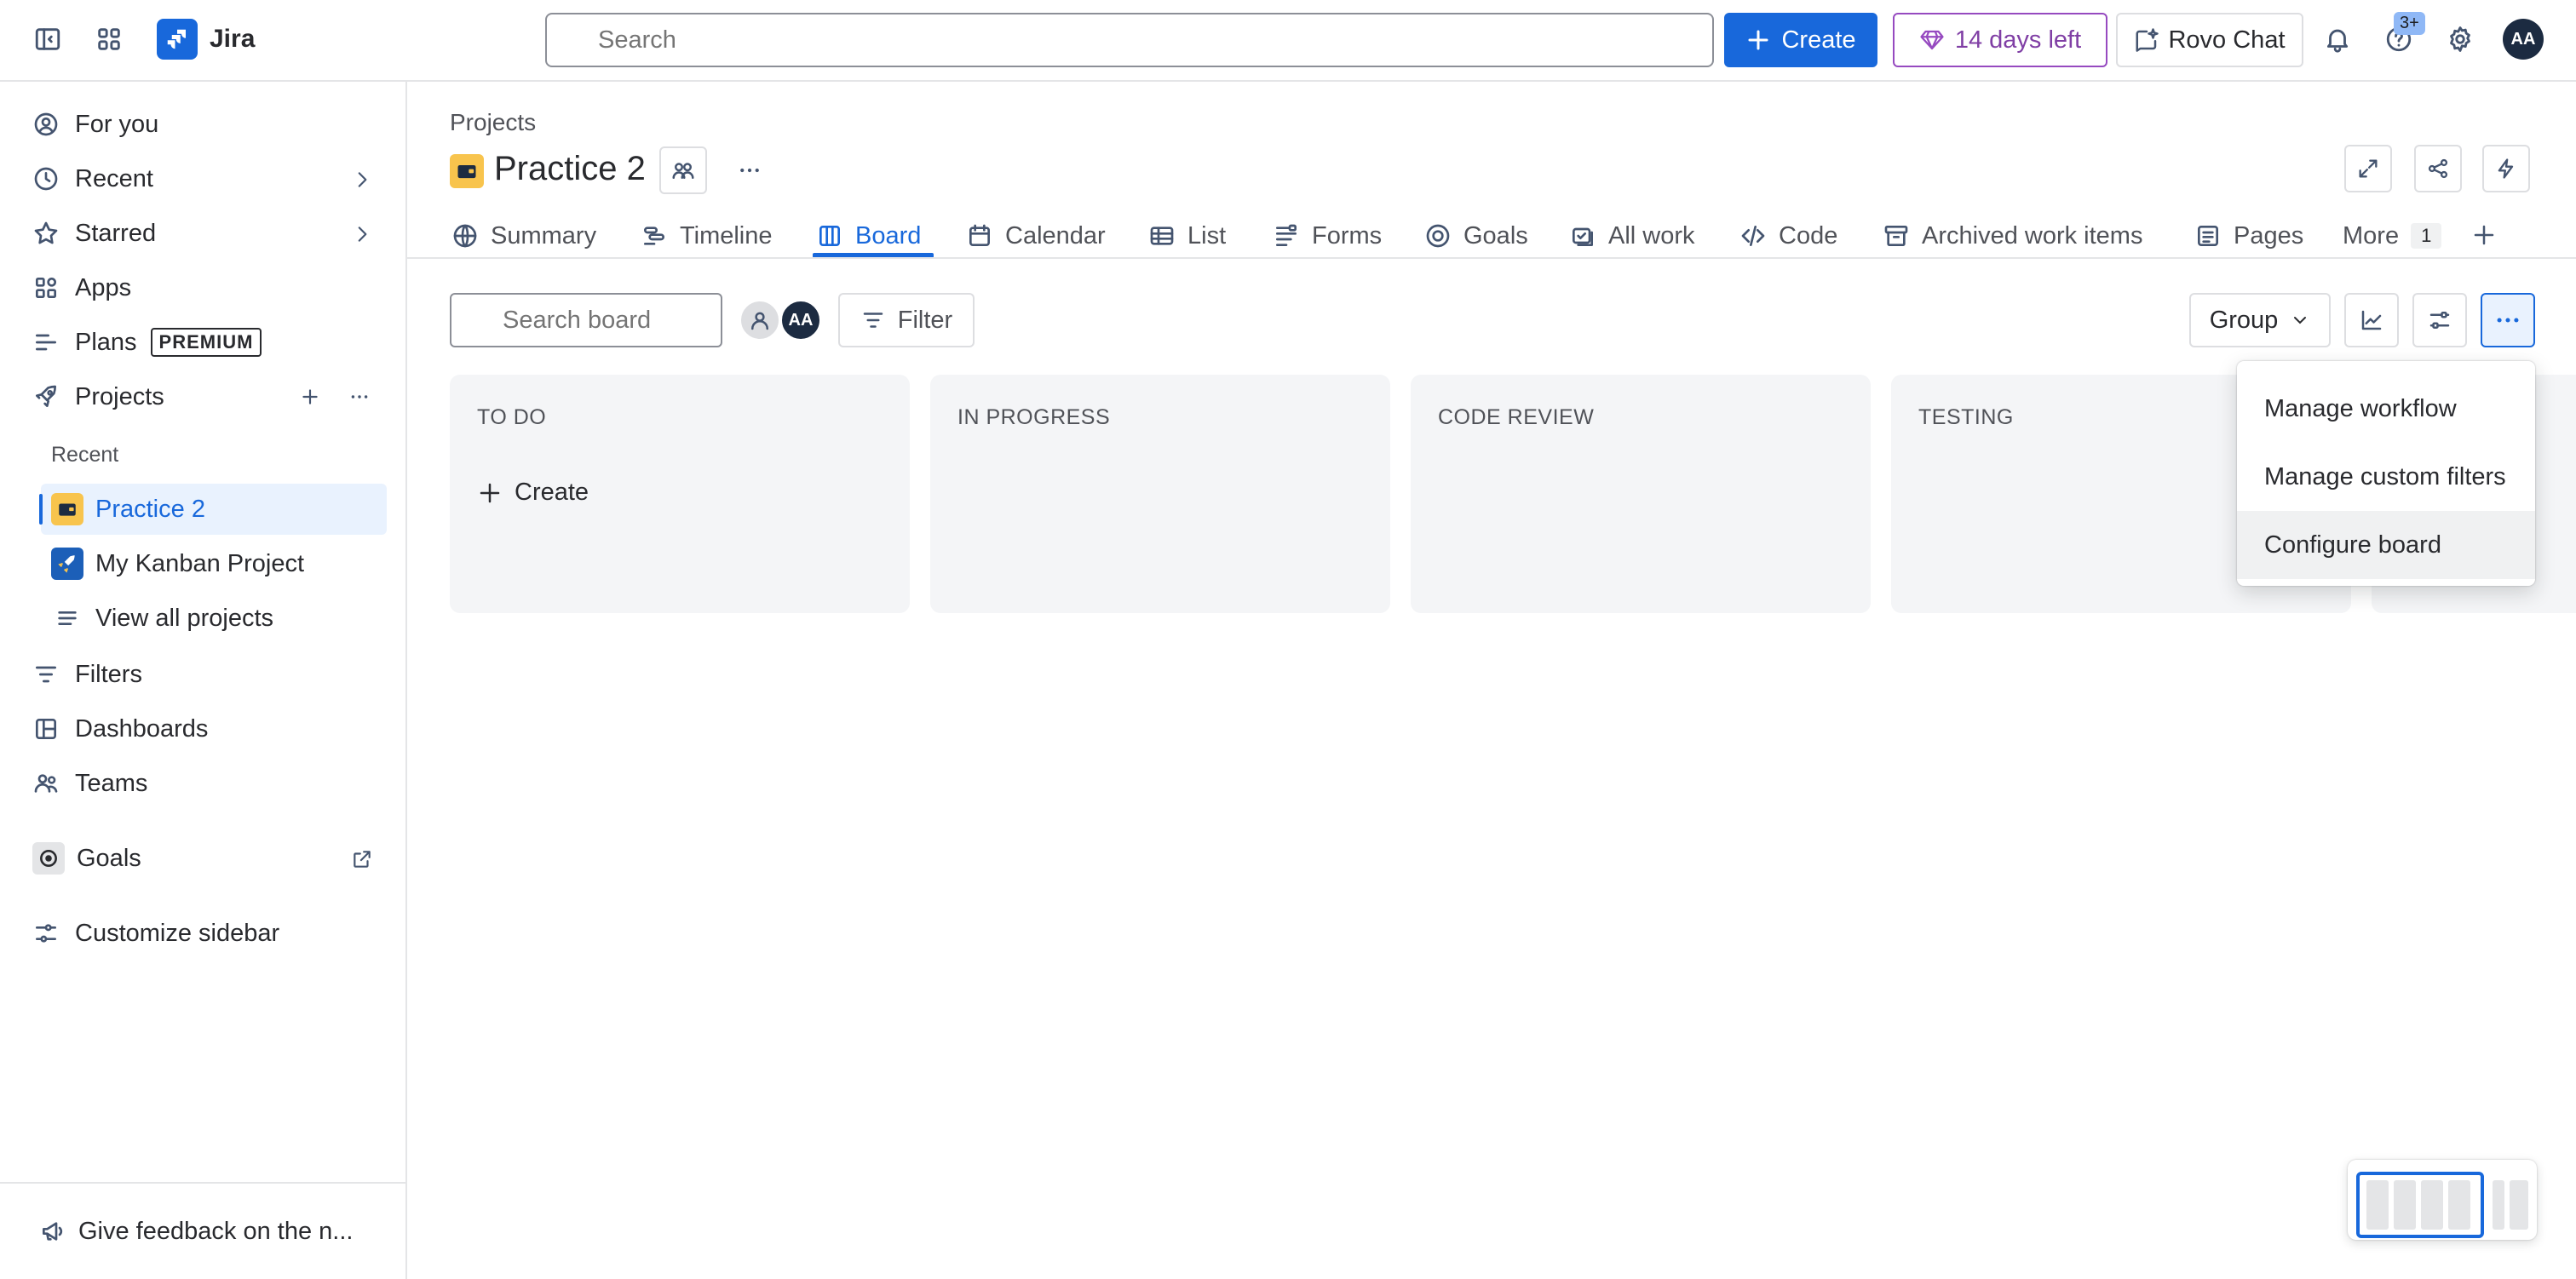  What do you see at coordinates (120, 396) in the screenshot?
I see `sidebar-item-label: Projects` at bounding box center [120, 396].